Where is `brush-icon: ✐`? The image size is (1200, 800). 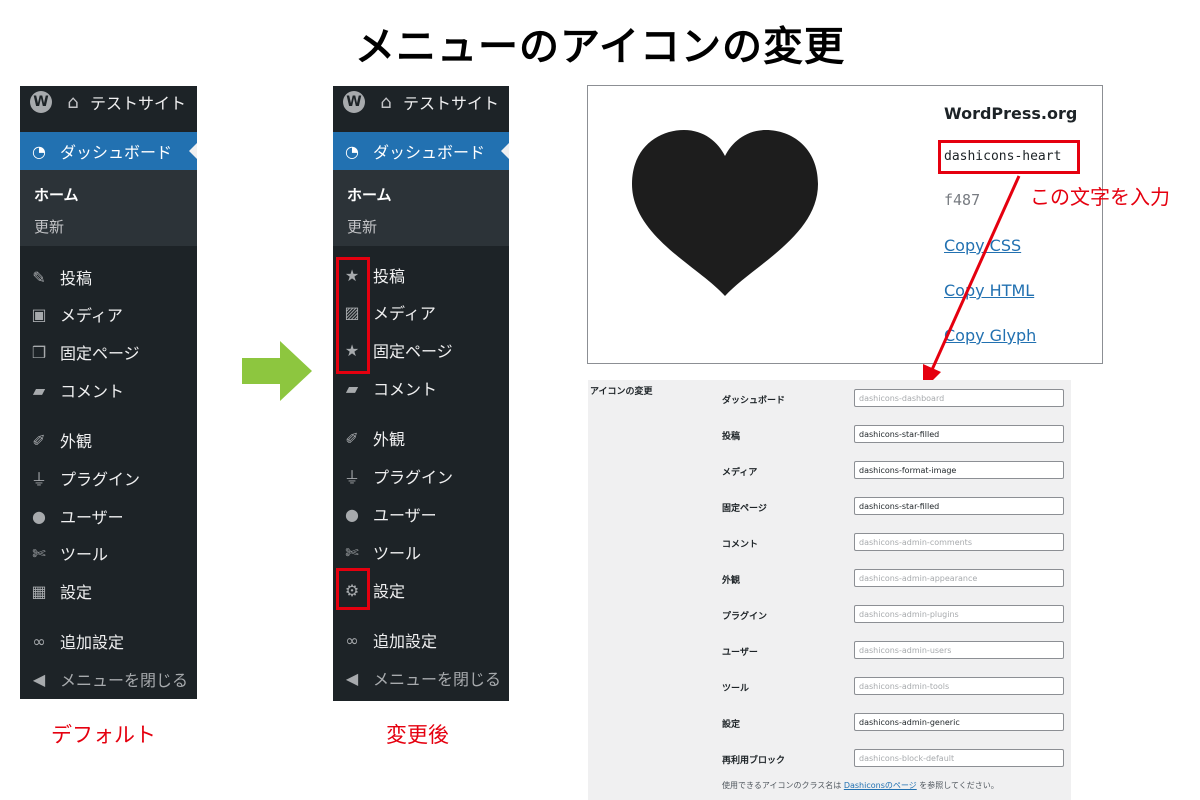
brush-icon: ✐ is located at coordinates (352, 438).